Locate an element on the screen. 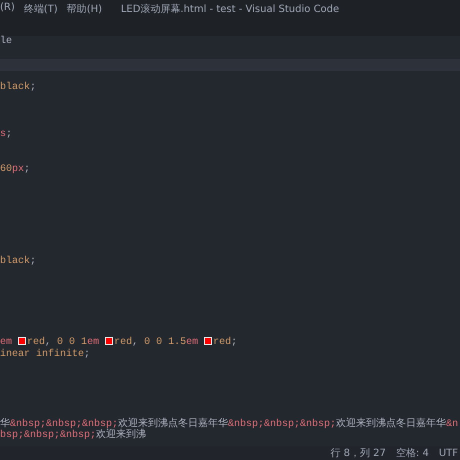  menu-item: 帮助(H) is located at coordinates (84, 9).